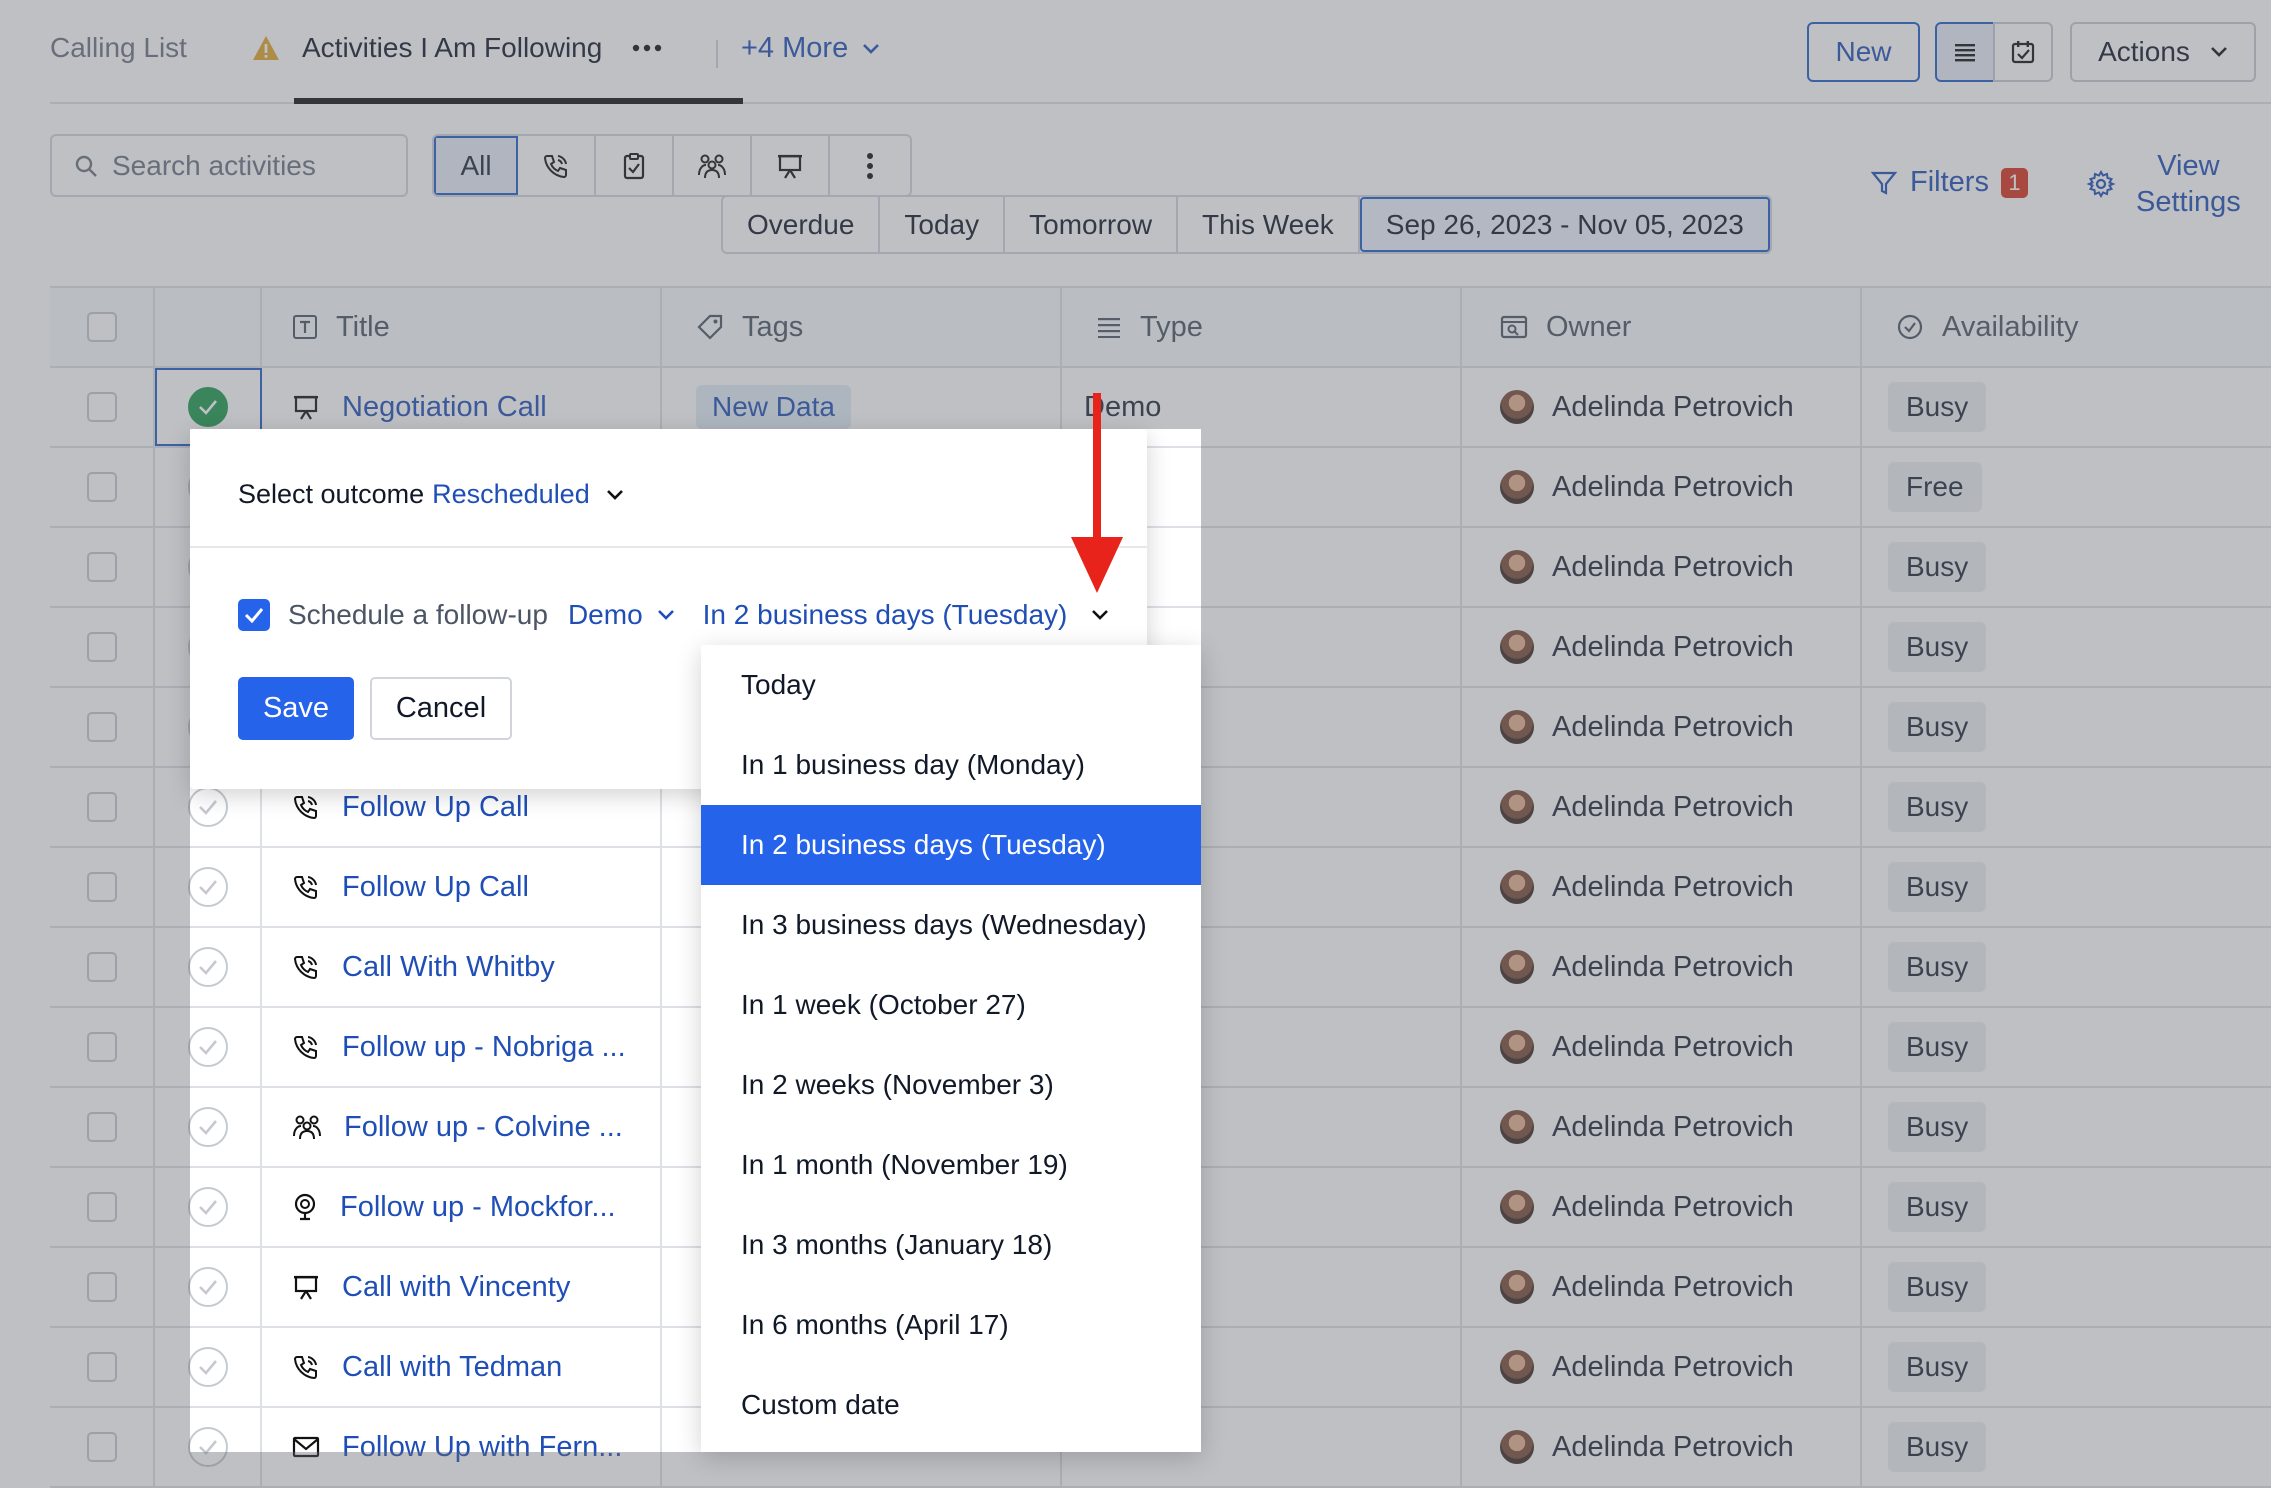 The width and height of the screenshot is (2271, 1488). Describe the element at coordinates (254, 615) in the screenshot. I see `schedule-follow-up-checkbox` at that location.